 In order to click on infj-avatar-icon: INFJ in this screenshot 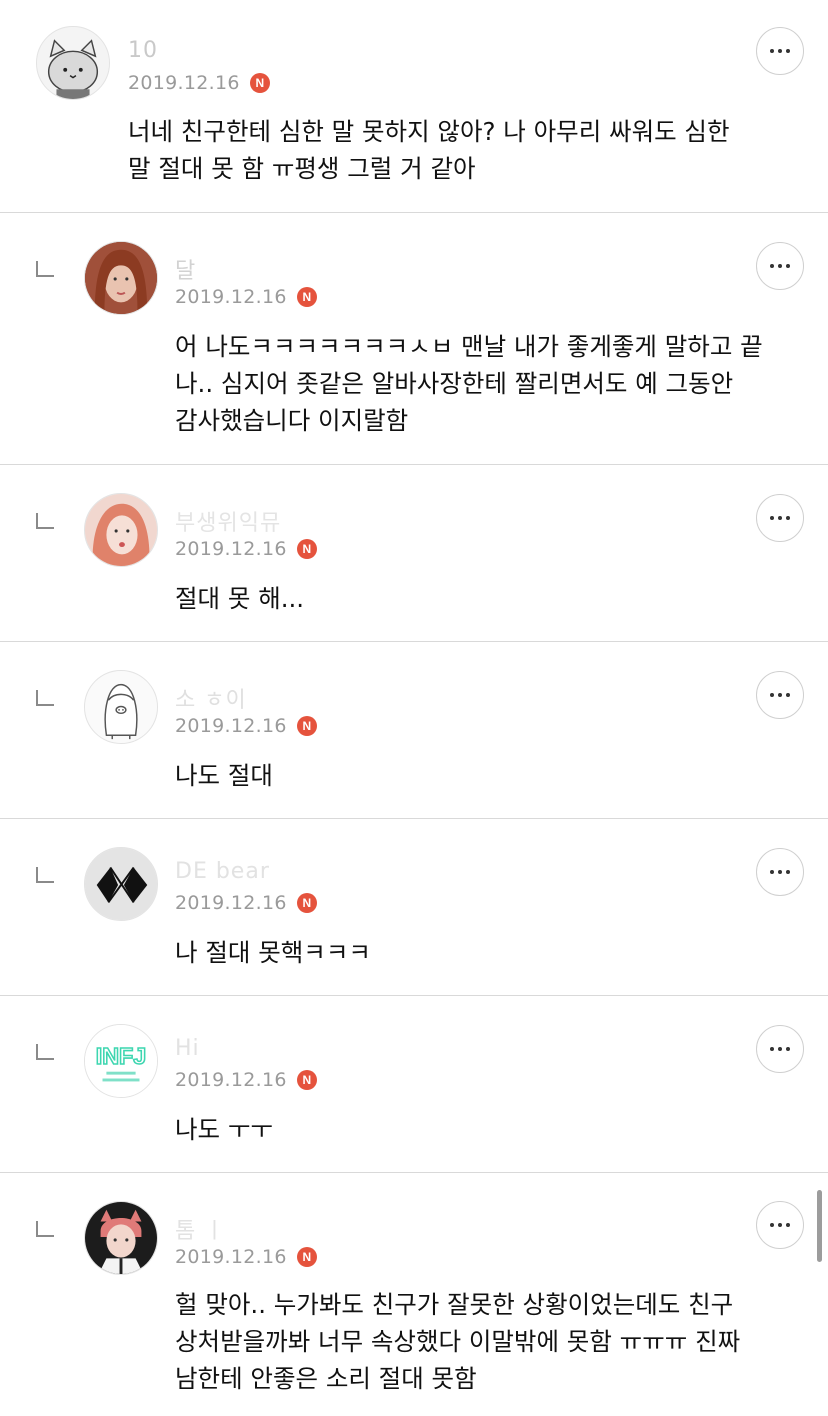, I will do `click(121, 1061)`.